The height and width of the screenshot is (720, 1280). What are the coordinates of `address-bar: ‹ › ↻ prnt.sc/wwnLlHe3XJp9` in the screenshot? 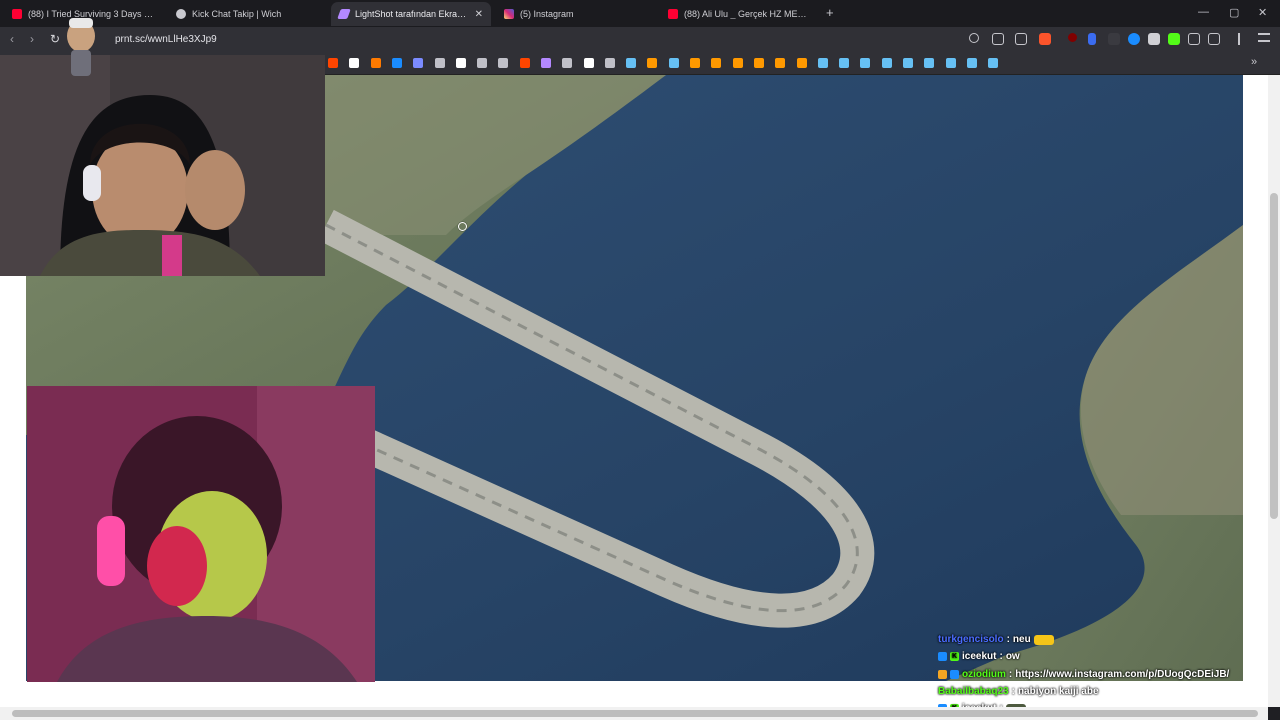 It's located at (640, 39).